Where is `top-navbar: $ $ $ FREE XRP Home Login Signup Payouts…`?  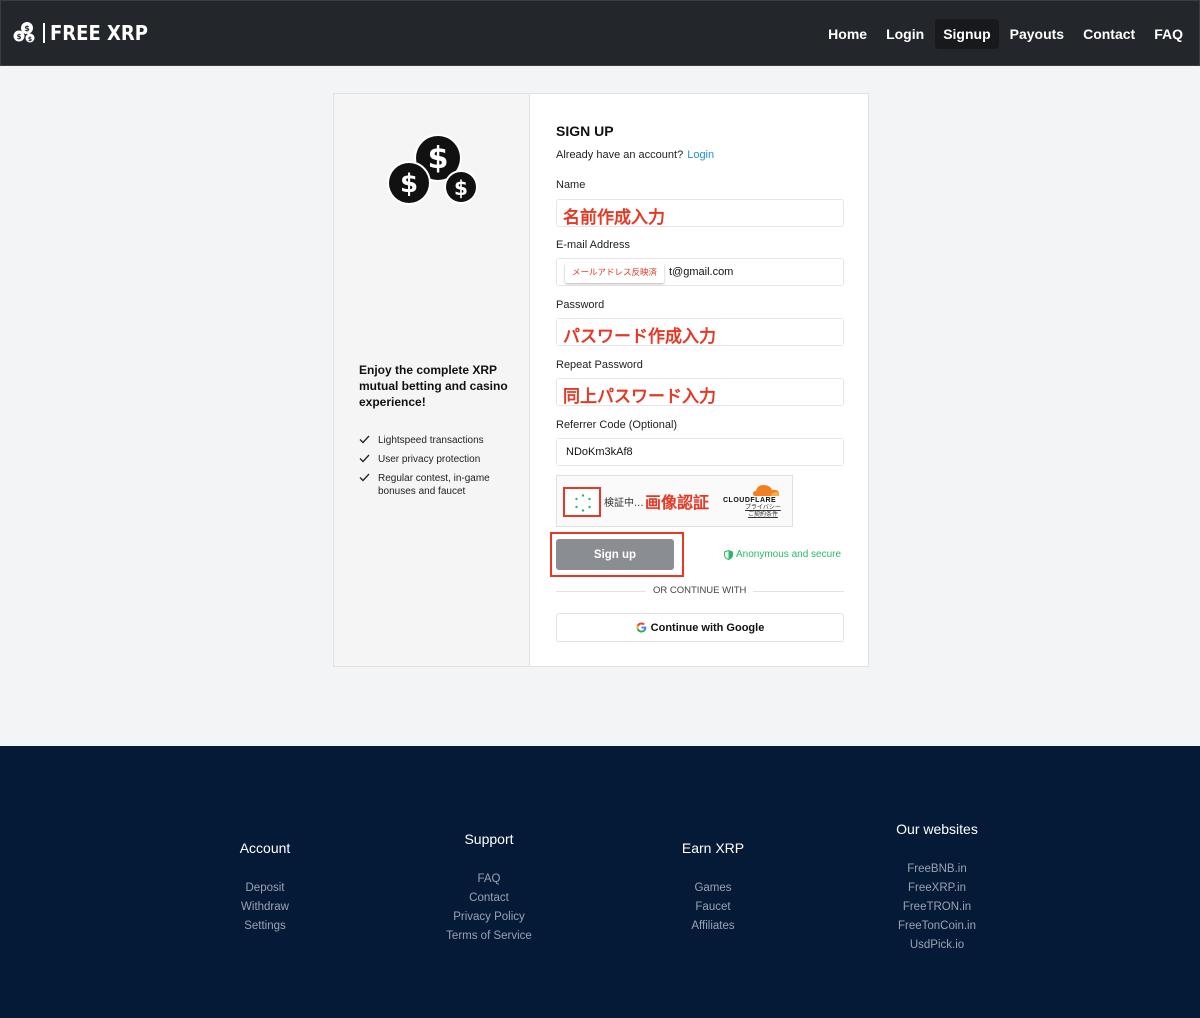
top-navbar: $ $ $ FREE XRP Home Login Signup Payouts… is located at coordinates (600, 33).